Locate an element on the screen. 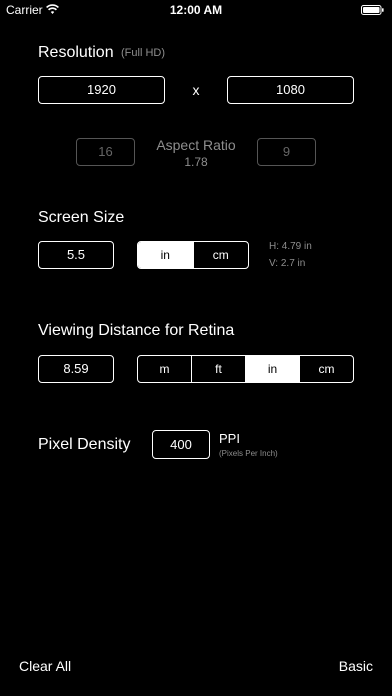 This screenshot has width=392, height=696. status-bar: Carrier 12:00 AM is located at coordinates (196, 10).